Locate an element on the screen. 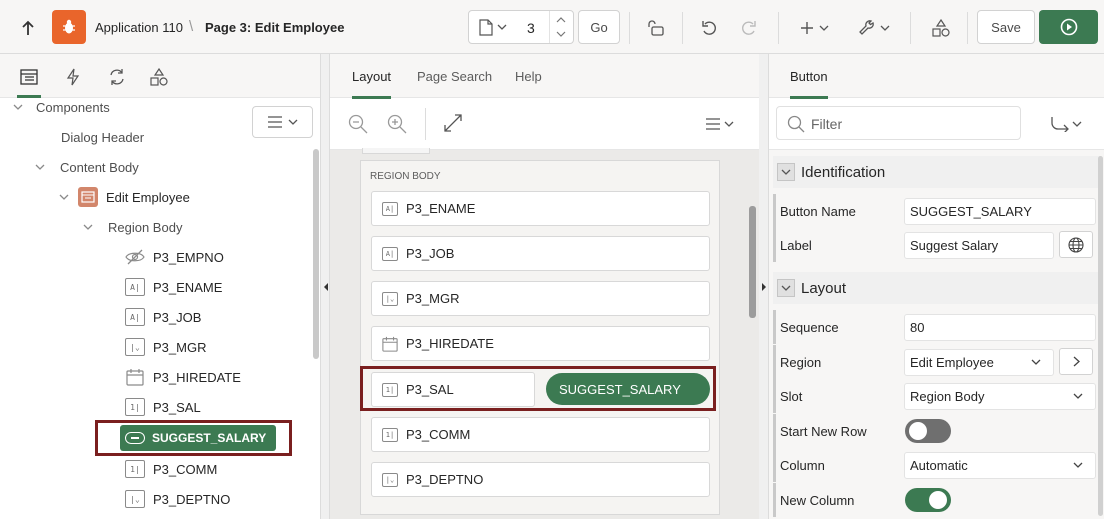 This screenshot has width=1104, height=519. new-column-toggle is located at coordinates (928, 500).